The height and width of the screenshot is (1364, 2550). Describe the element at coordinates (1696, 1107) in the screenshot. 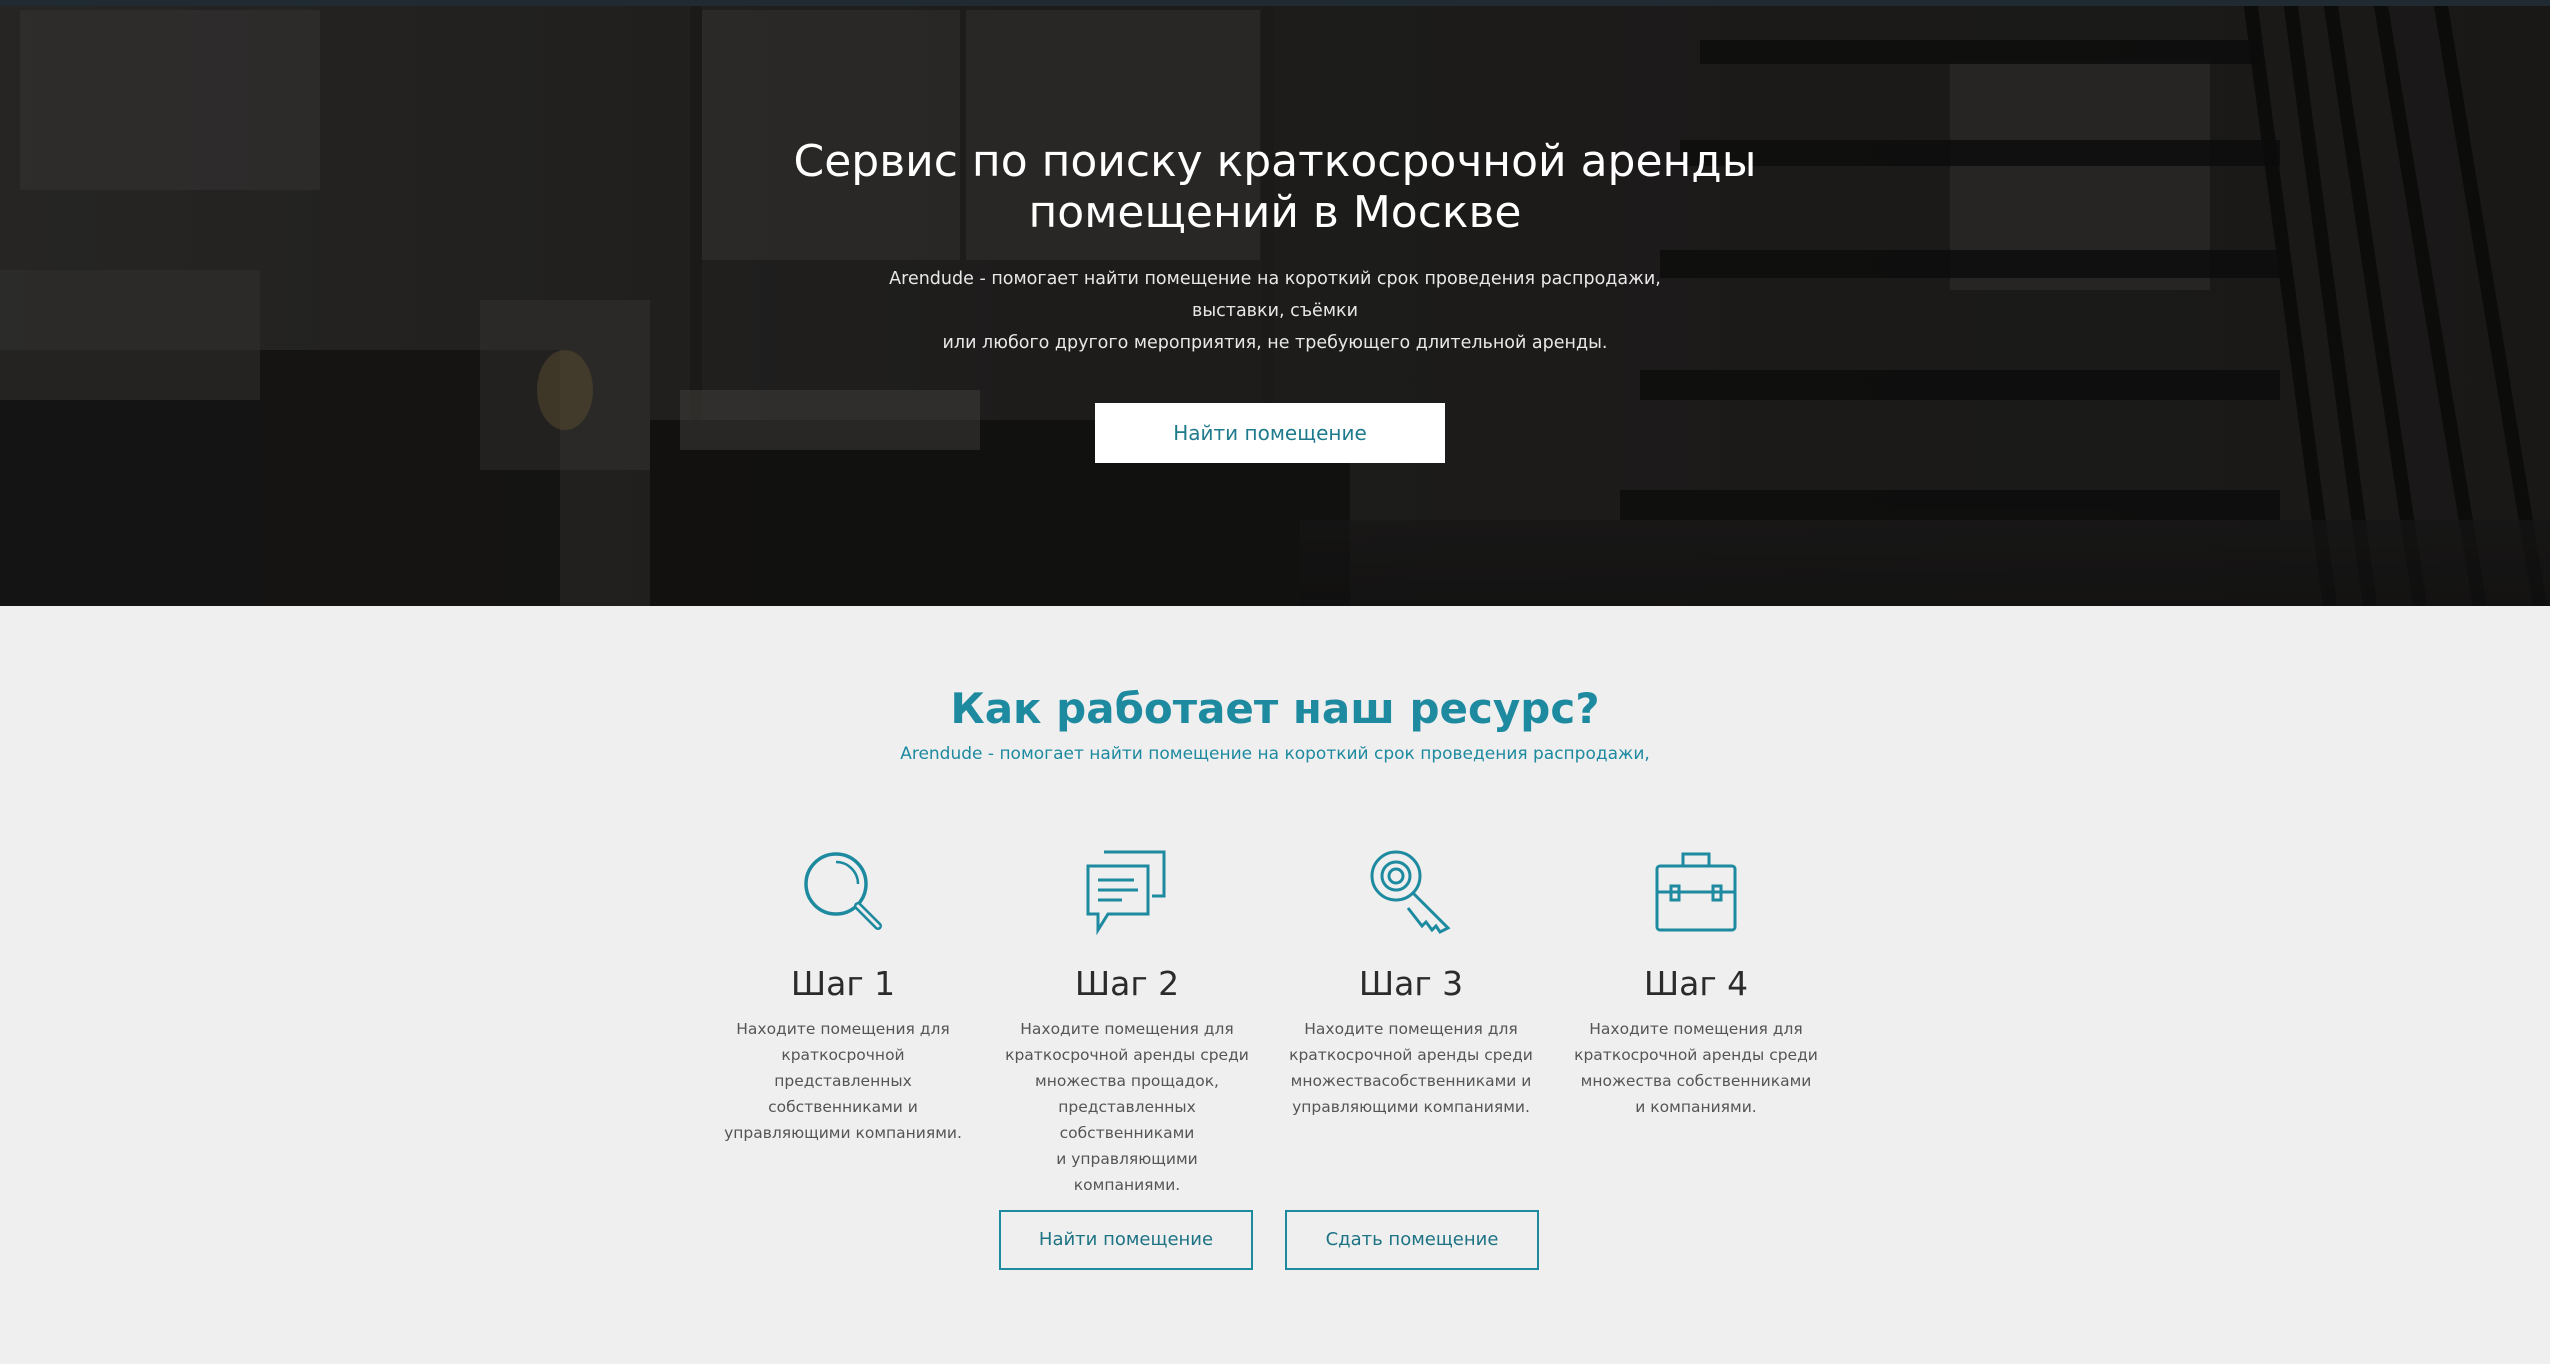

I see `step-text-line: и компаниями.` at that location.